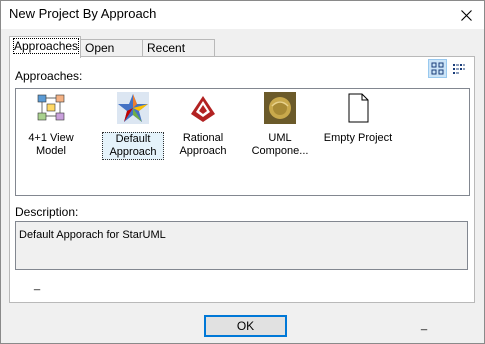 Image resolution: width=485 pixels, height=344 pixels. I want to click on uml-component-icon, so click(280, 108).